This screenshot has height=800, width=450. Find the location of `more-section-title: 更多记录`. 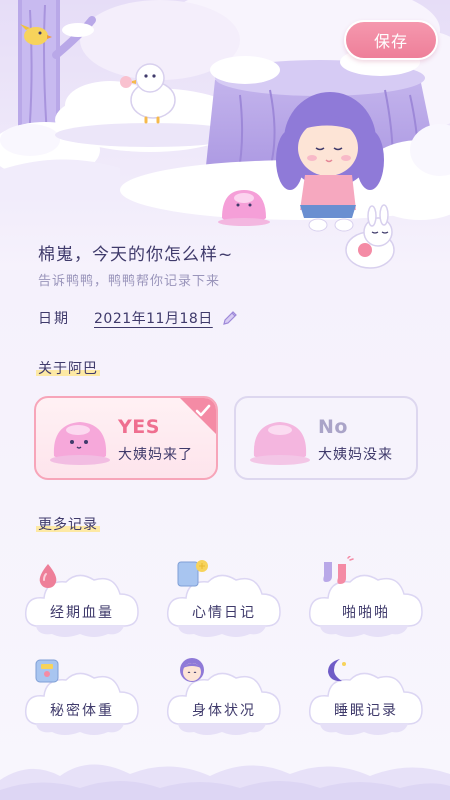

more-section-title: 更多记录 is located at coordinates (68, 524).